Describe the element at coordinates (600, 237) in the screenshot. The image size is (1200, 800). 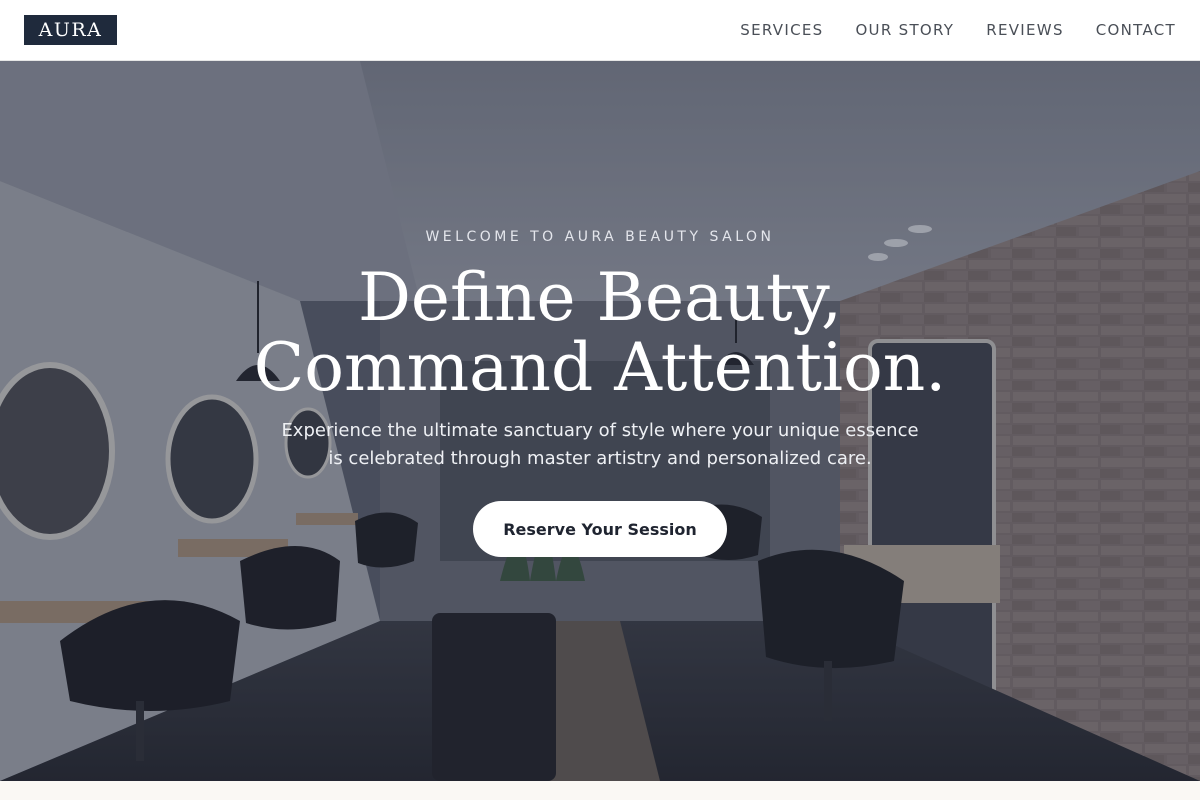
I see `hero-eyebrow: WELCOME TO AURA BEAUTY SALON` at that location.